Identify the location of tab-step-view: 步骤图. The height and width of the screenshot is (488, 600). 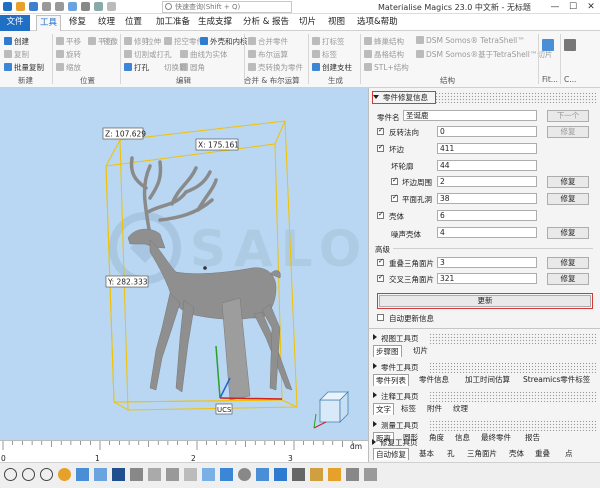
(387, 351).